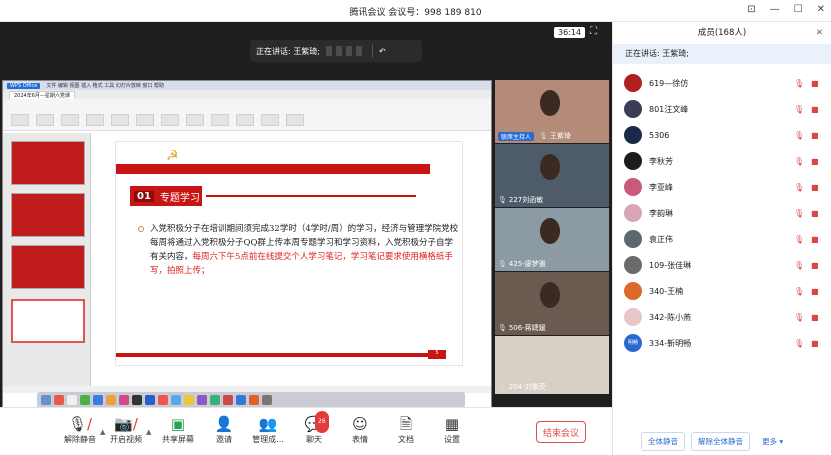  Describe the element at coordinates (561, 432) in the screenshot. I see `end-meeting-button: 结束会议` at that location.